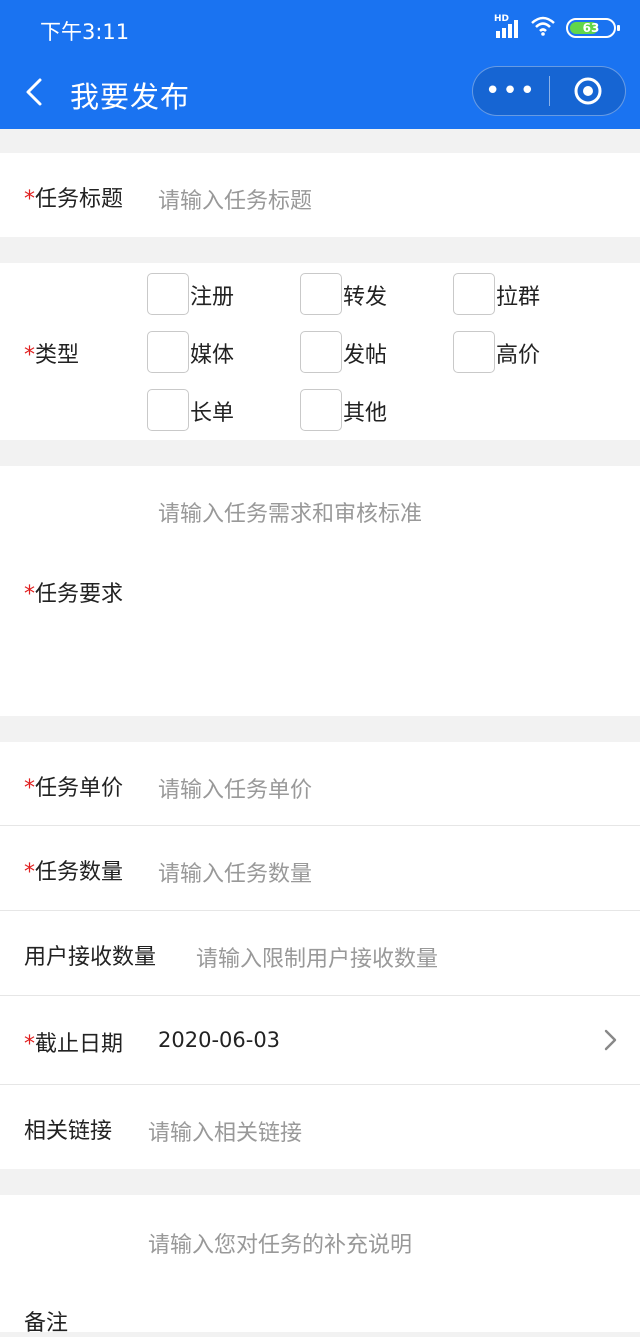 This screenshot has width=640, height=1337. What do you see at coordinates (518, 297) in the screenshot?
I see `type-option-label: 拉群` at bounding box center [518, 297].